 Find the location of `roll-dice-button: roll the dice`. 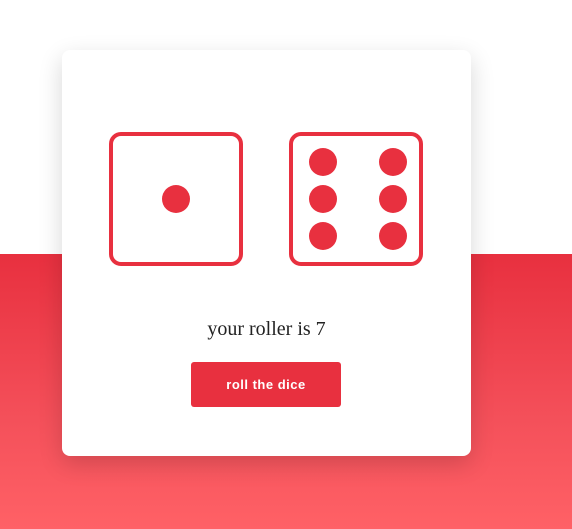

roll-dice-button: roll the dice is located at coordinates (266, 384).